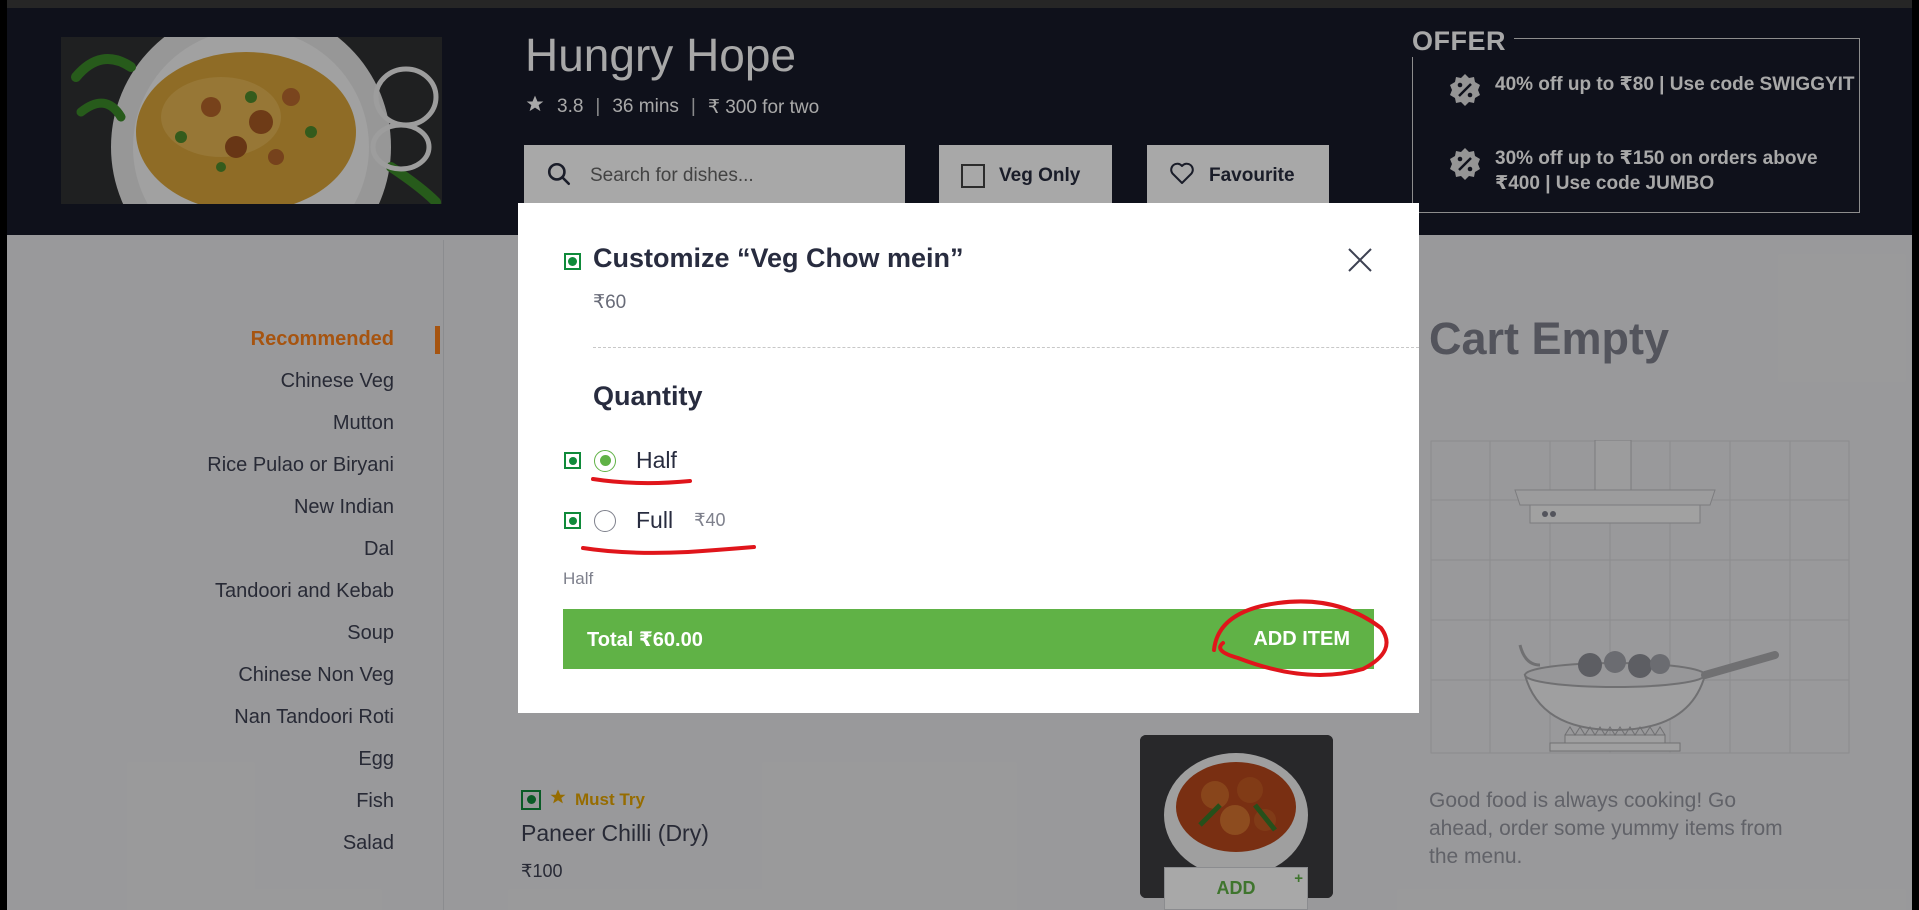 The image size is (1919, 910). Describe the element at coordinates (300, 465) in the screenshot. I see `sidebar-item-rice-pulao-biryani: Rice Pulao or Biryani` at that location.